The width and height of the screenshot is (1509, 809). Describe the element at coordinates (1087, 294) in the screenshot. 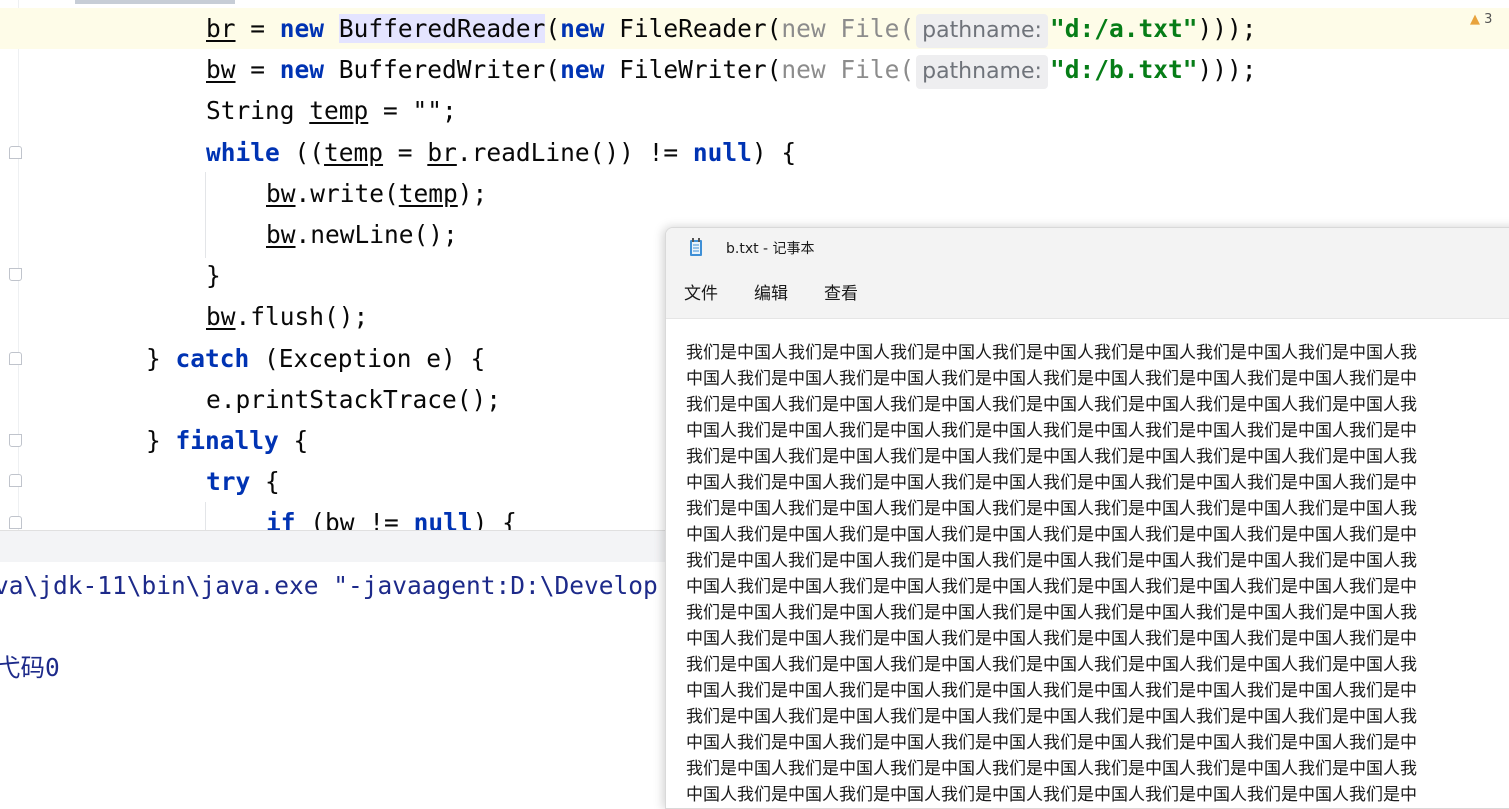

I see `notepad-menubar: 文件 编辑 查看` at that location.